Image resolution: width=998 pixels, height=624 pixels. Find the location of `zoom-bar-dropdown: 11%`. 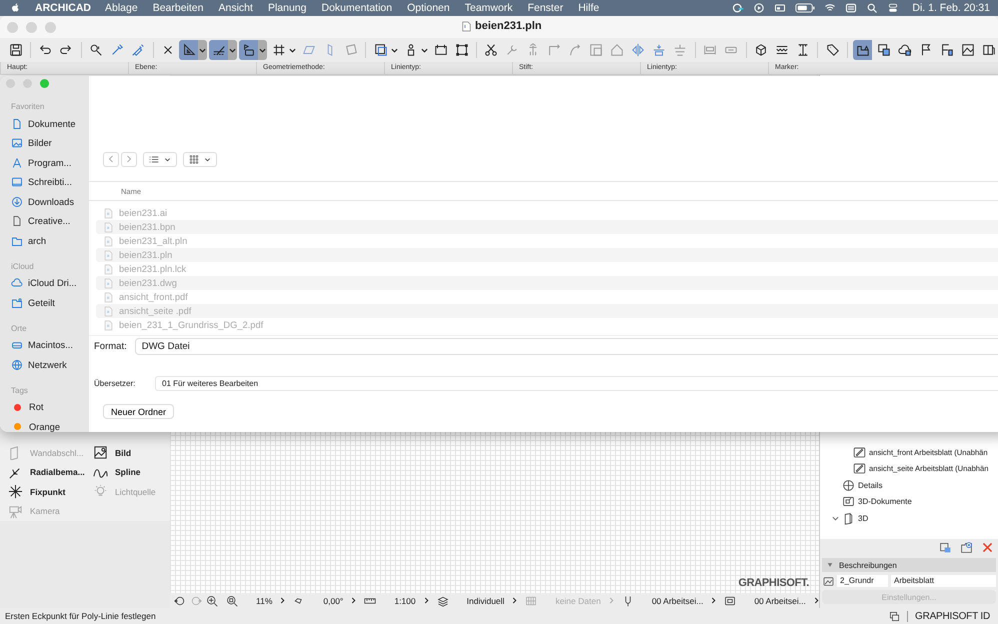

zoom-bar-dropdown: 11% is located at coordinates (264, 601).